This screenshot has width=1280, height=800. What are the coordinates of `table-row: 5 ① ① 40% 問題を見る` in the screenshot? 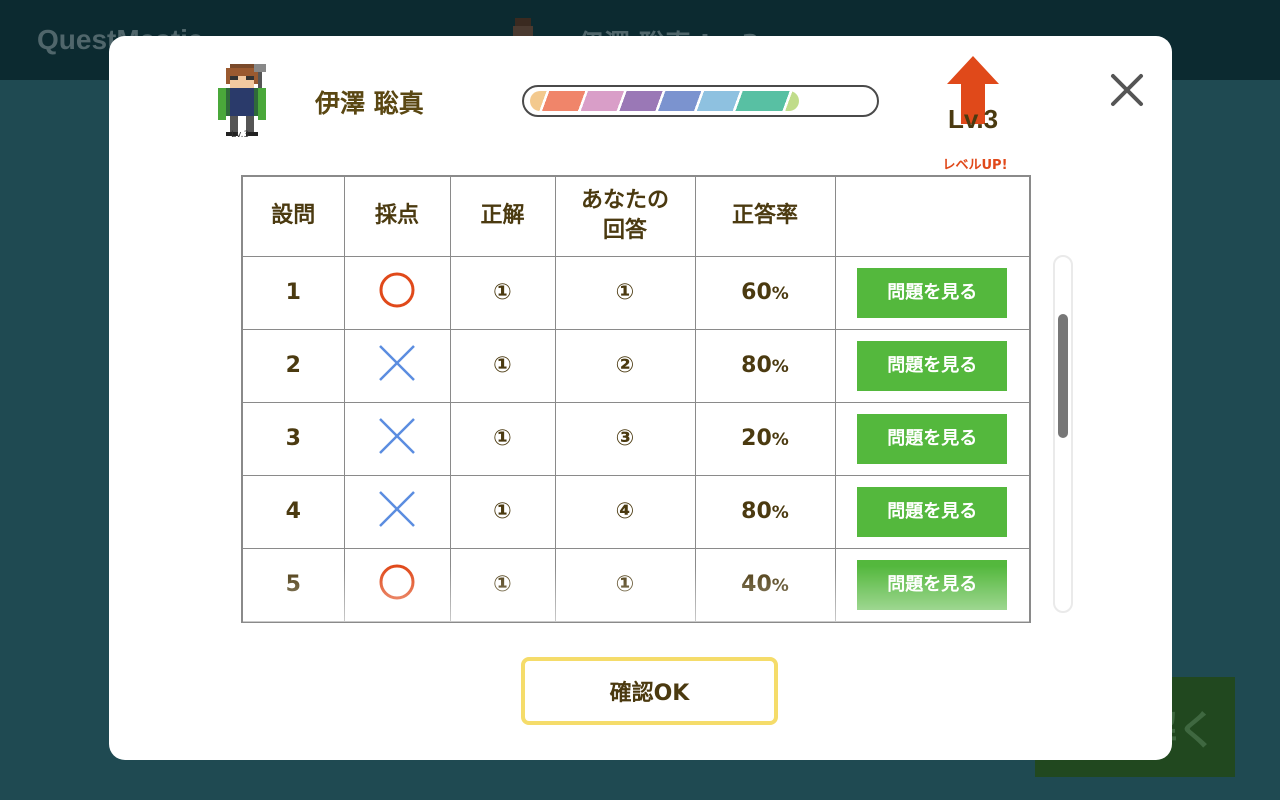 It's located at (636, 584).